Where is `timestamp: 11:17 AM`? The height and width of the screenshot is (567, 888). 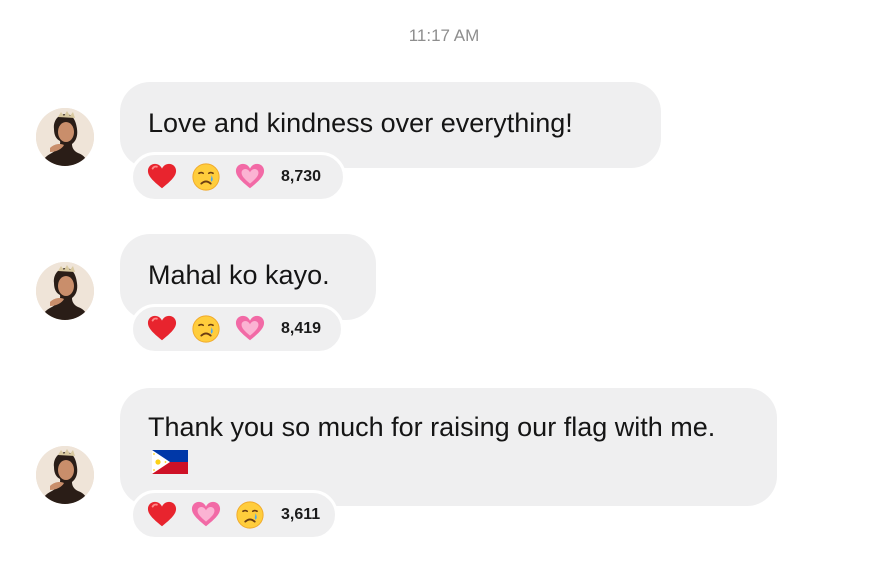
timestamp: 11:17 AM is located at coordinates (444, 35).